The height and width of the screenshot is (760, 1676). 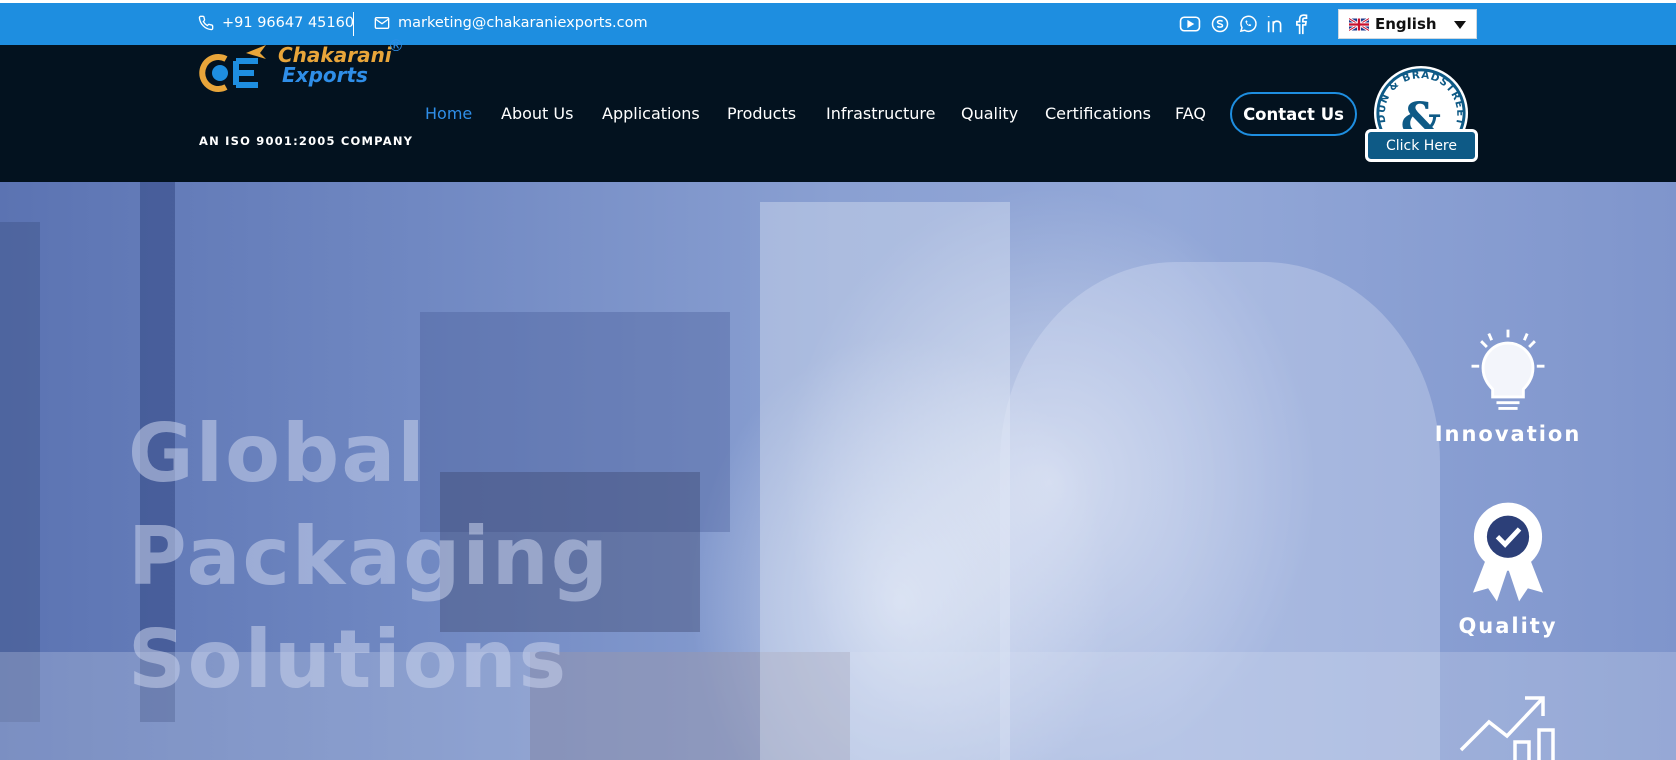 What do you see at coordinates (232, 68) in the screenshot?
I see `logo-emblem-icon` at bounding box center [232, 68].